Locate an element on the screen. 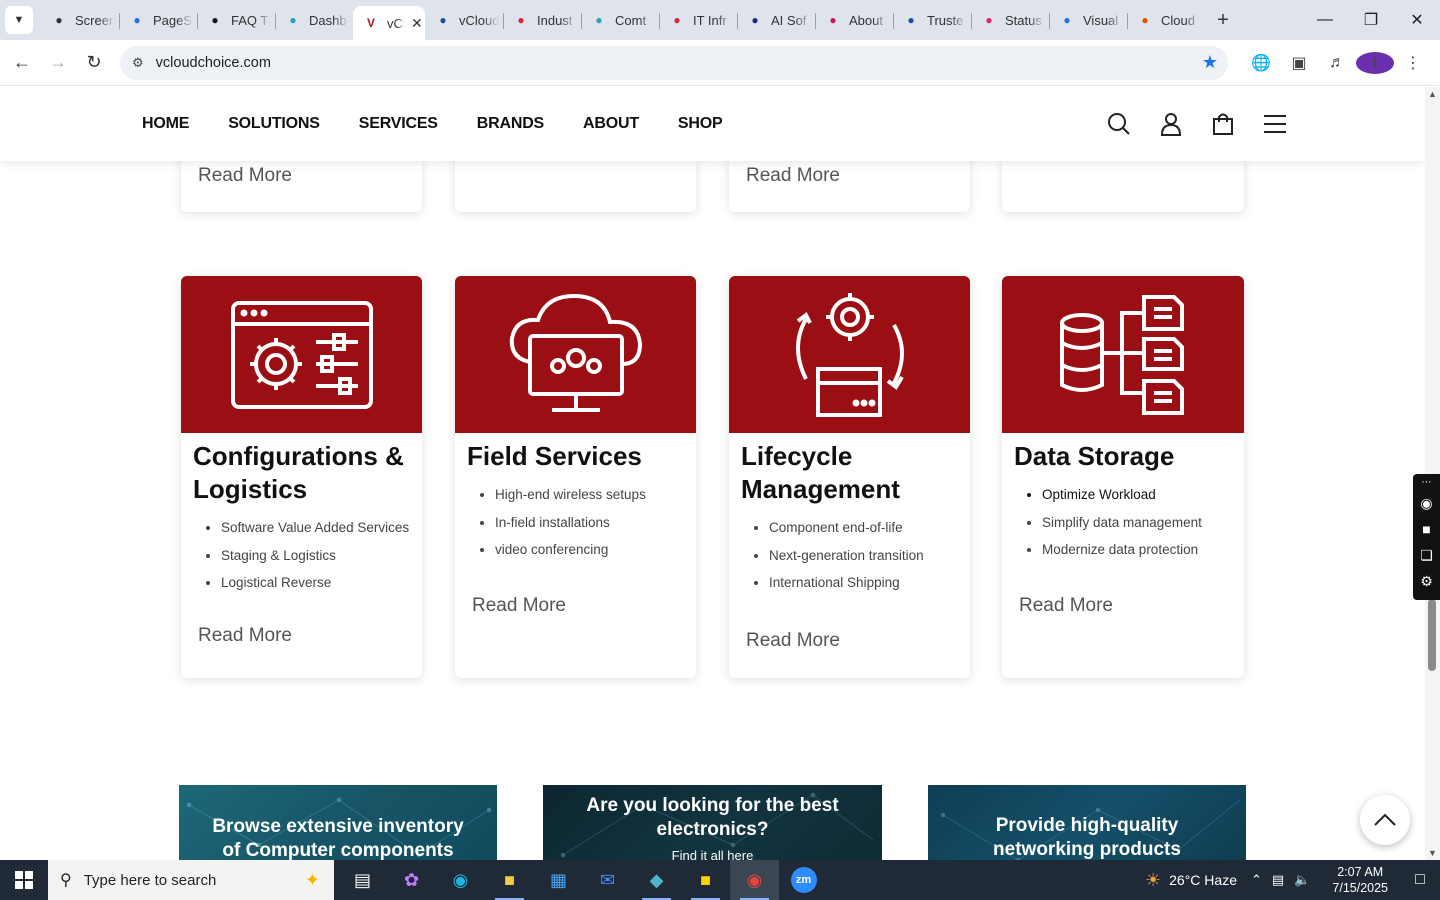  chrome-button: ◉ is located at coordinates (754, 880).